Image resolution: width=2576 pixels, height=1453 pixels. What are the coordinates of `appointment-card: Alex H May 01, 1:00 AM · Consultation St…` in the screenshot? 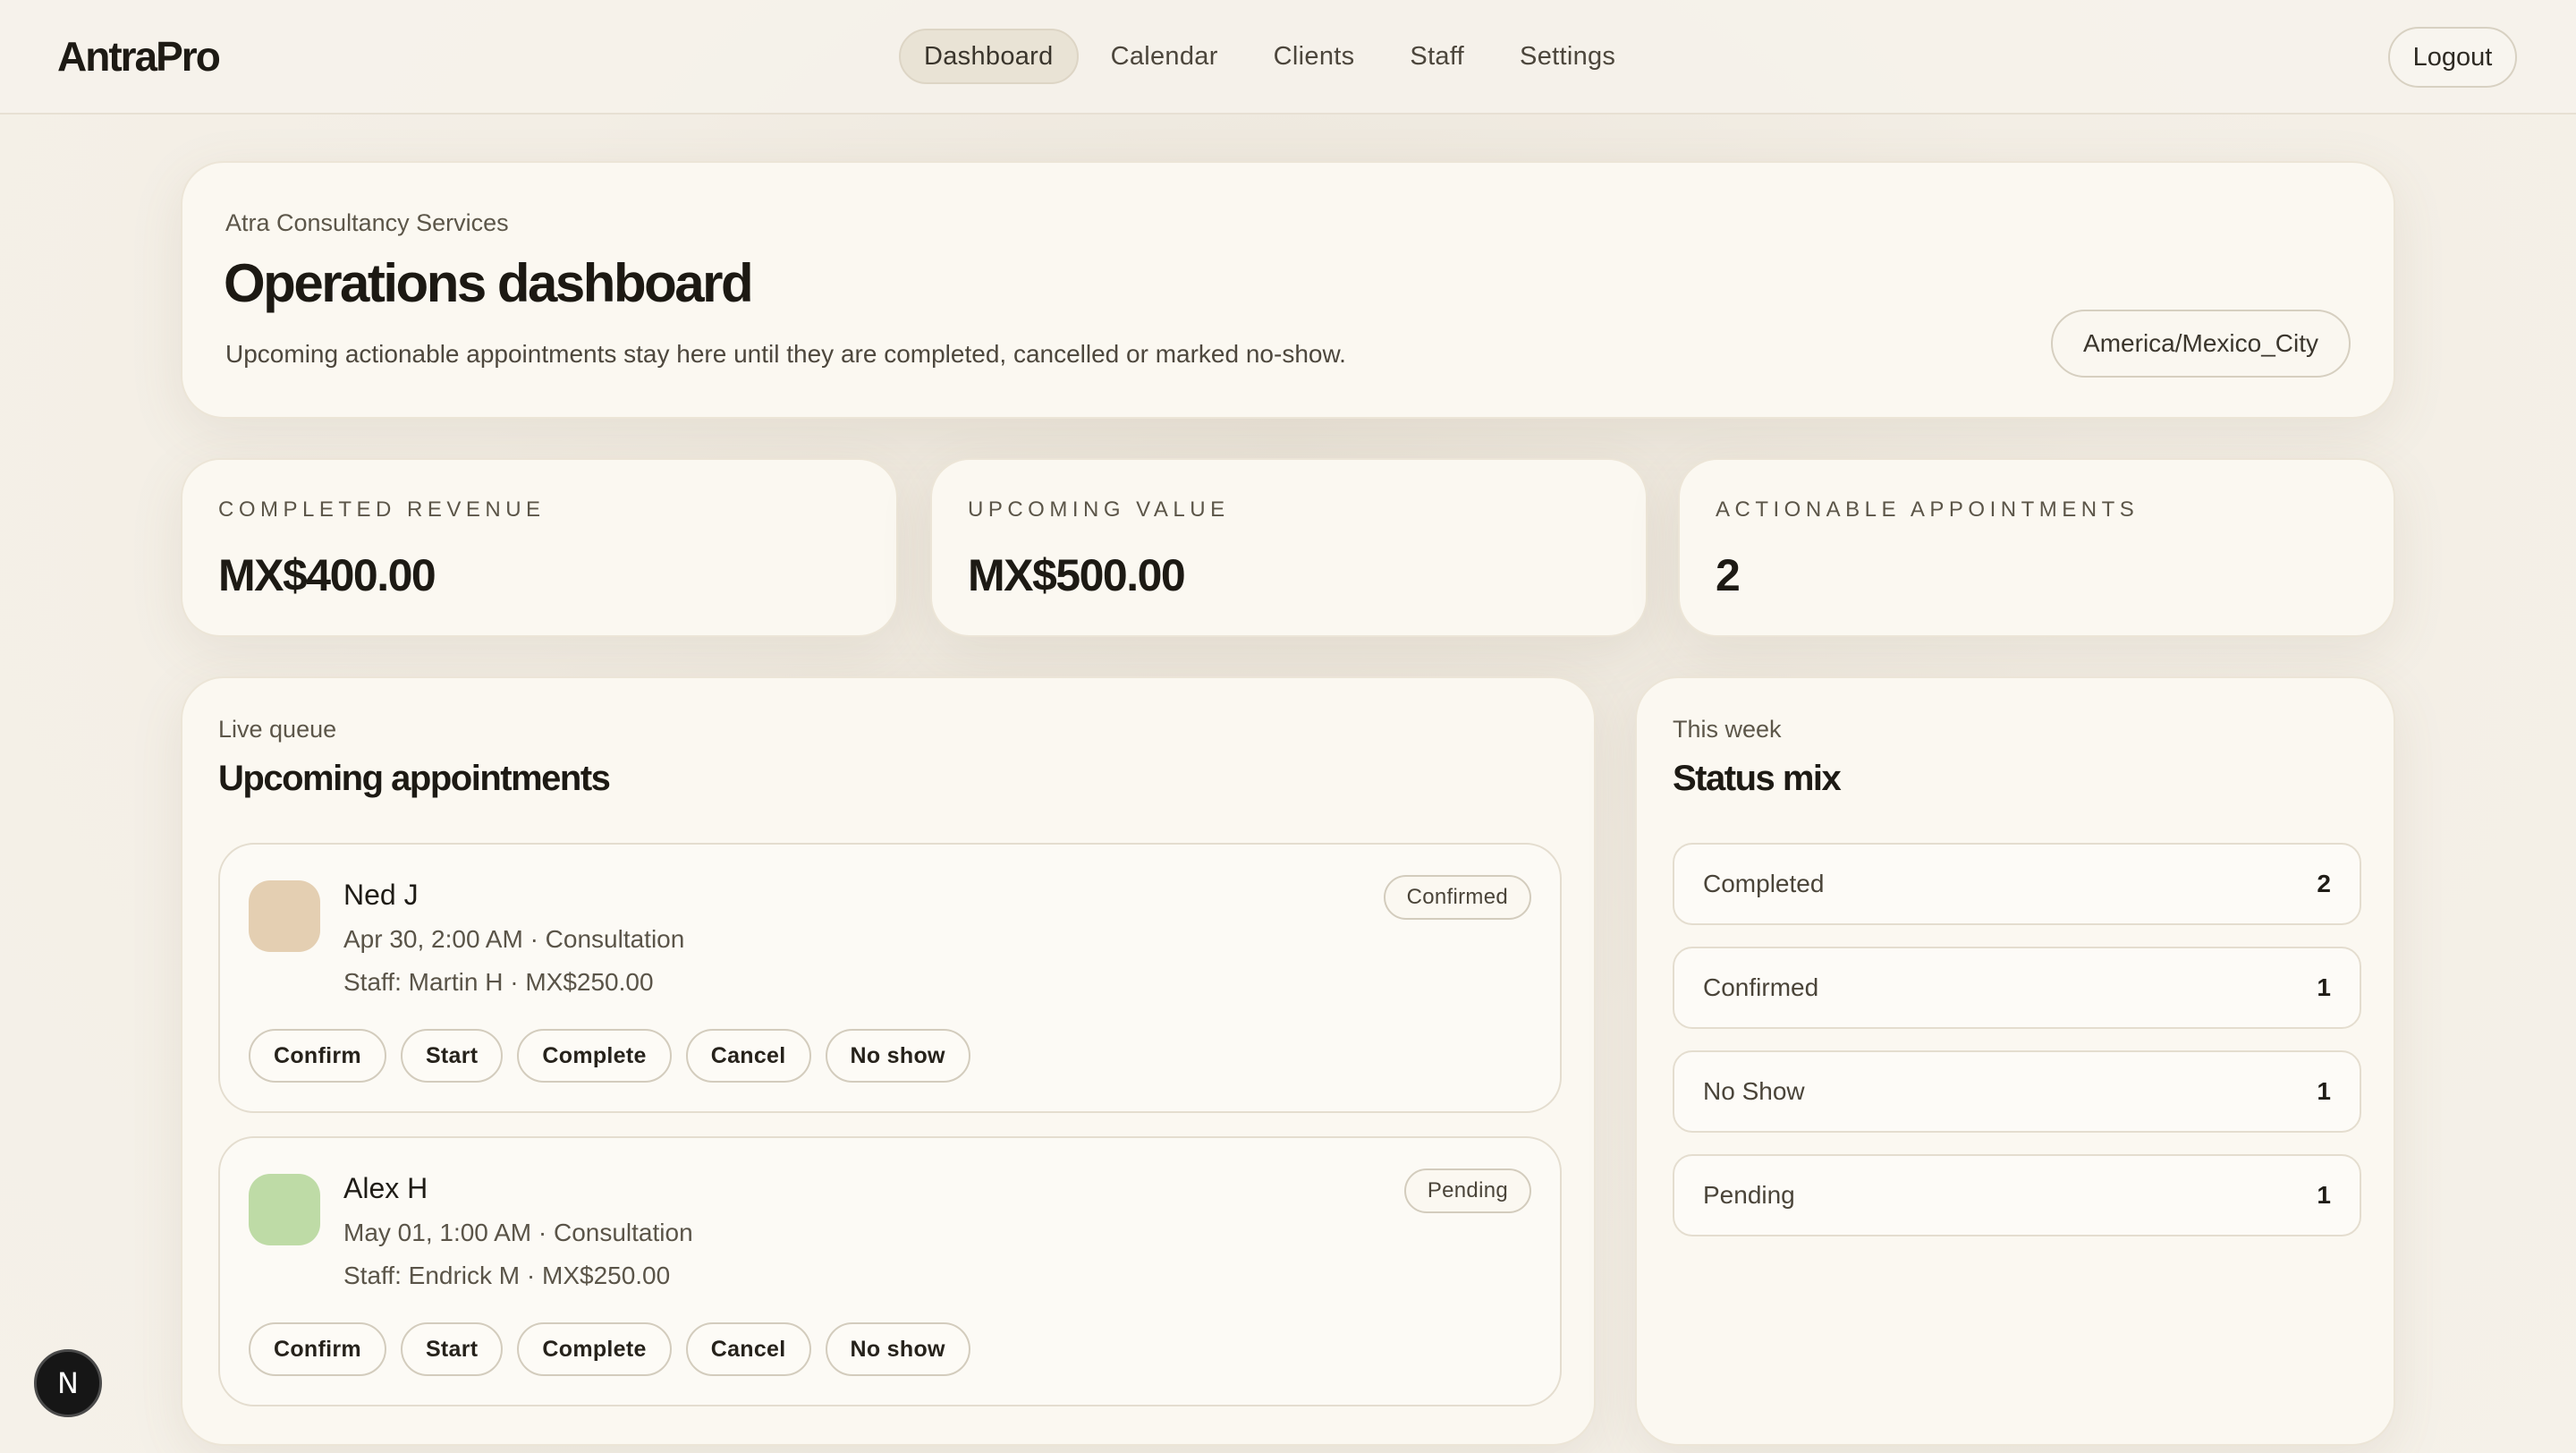 It's located at (890, 1271).